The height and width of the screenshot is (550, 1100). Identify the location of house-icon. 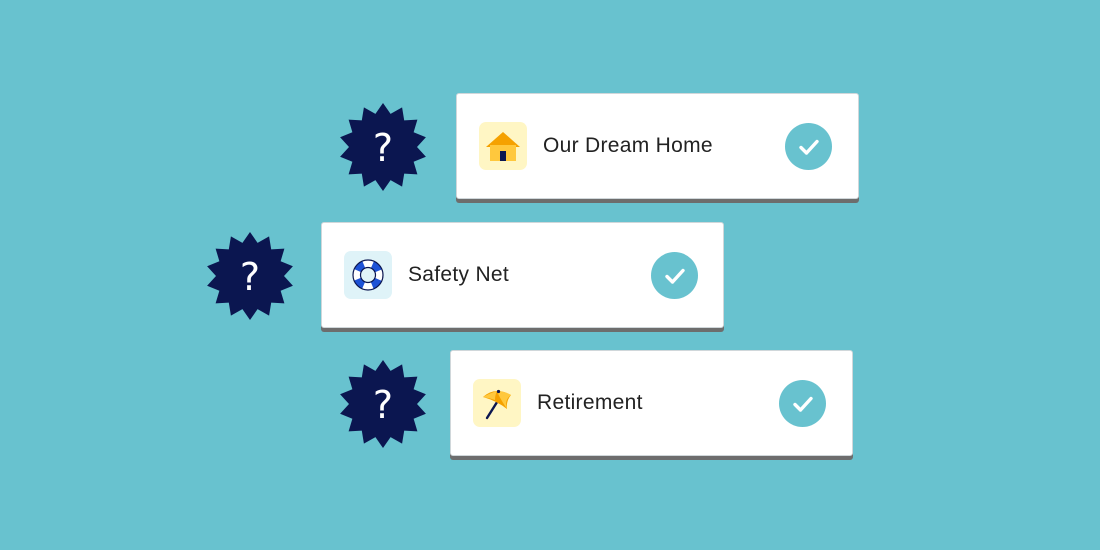
(503, 146).